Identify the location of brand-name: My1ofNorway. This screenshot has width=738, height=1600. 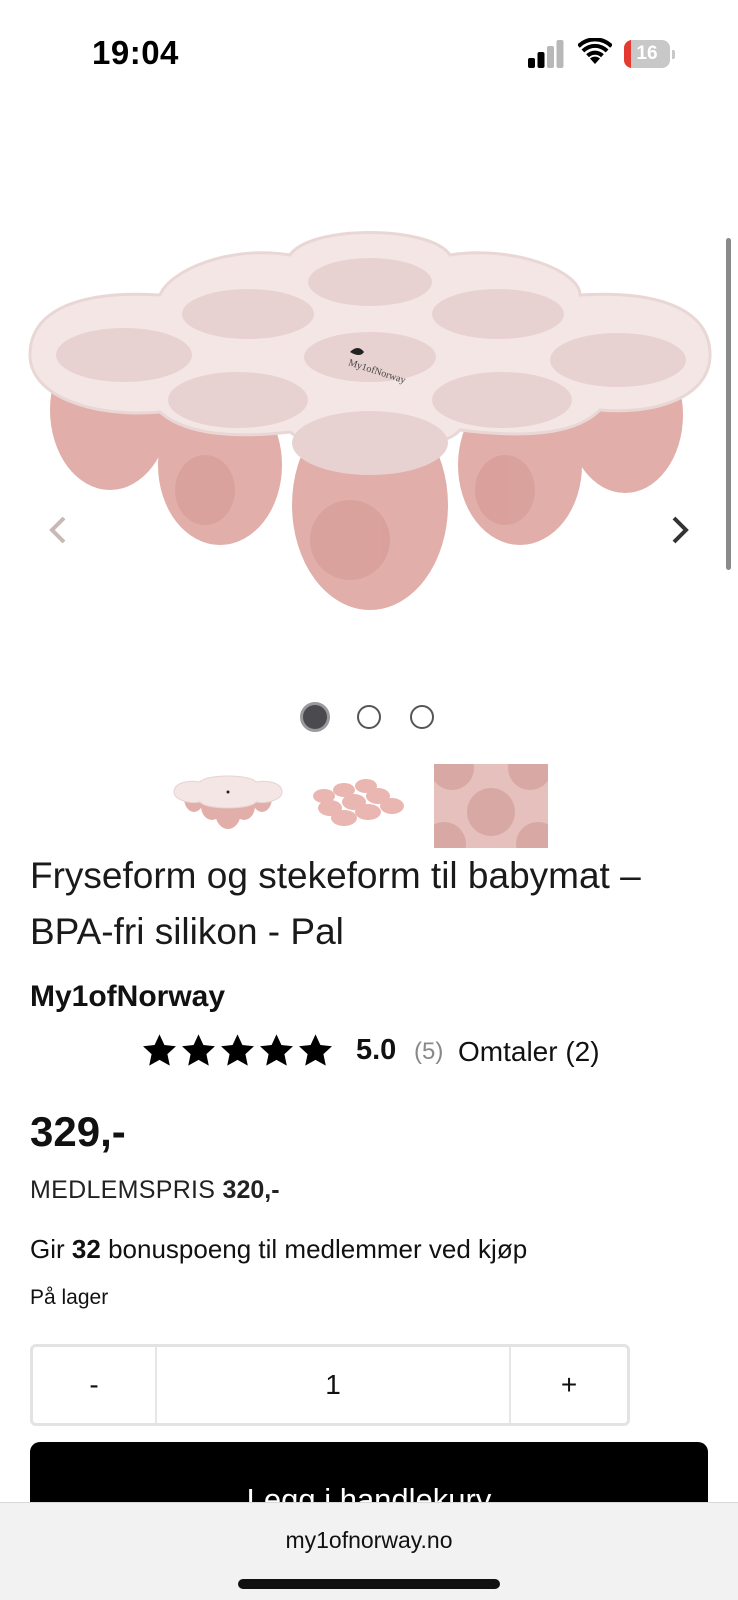
(127, 997).